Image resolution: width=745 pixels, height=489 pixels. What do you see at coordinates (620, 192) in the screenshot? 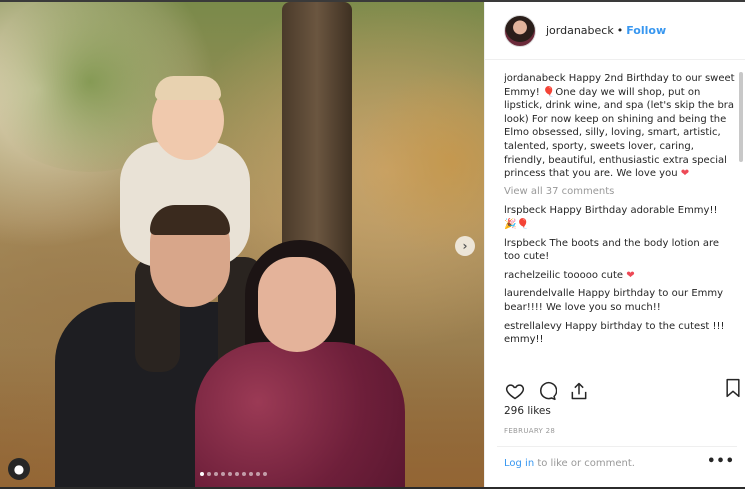
I see `view-all-comments-link: View all 37 comments` at bounding box center [620, 192].